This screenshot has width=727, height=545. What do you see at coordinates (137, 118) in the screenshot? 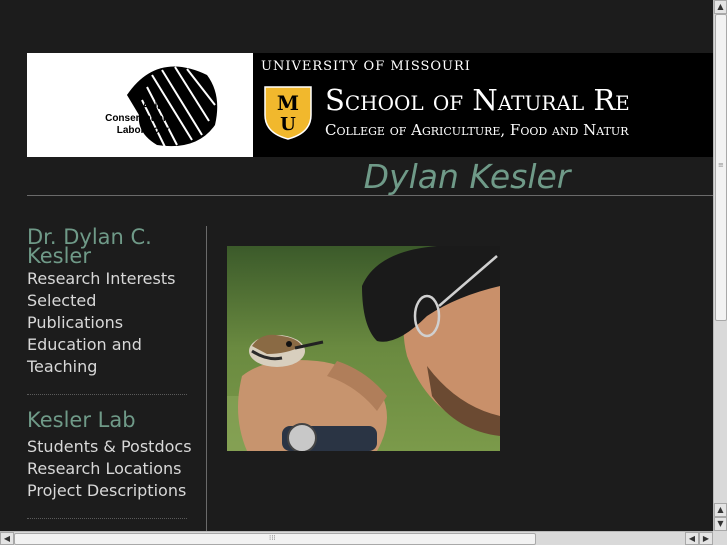
I see `lab-name-line2: Conservation` at bounding box center [137, 118].